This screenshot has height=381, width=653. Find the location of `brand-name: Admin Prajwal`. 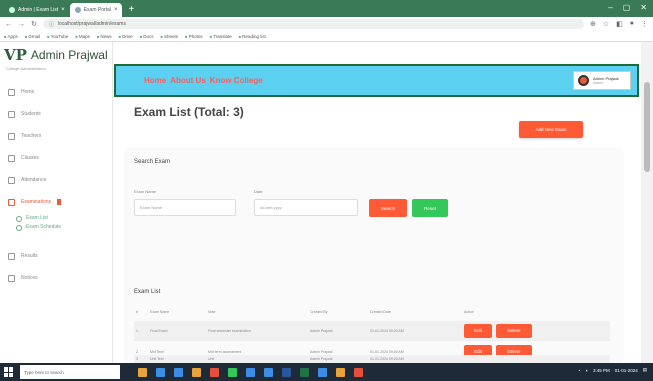

brand-name: Admin Prajwal is located at coordinates (69, 55).